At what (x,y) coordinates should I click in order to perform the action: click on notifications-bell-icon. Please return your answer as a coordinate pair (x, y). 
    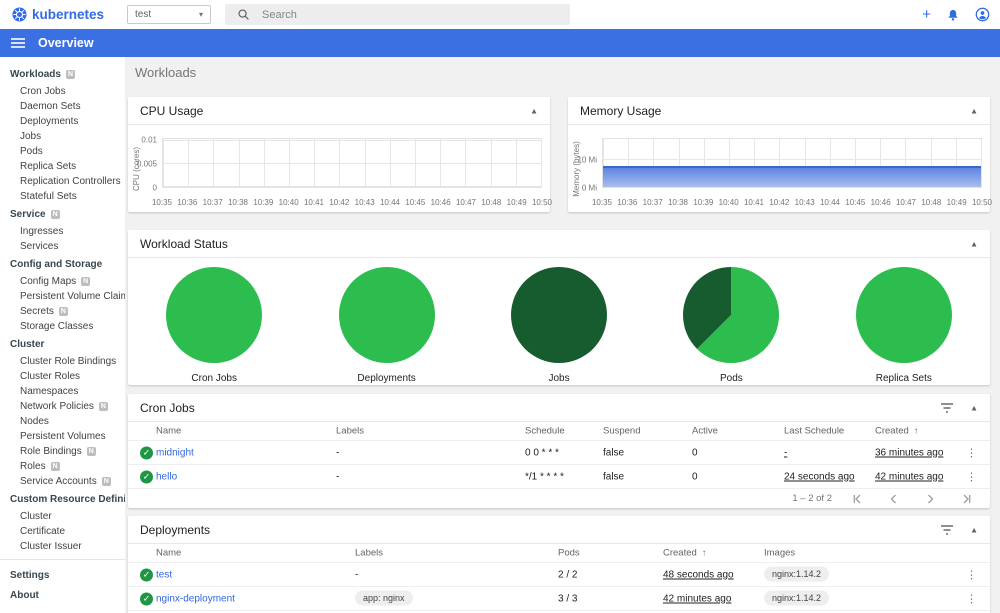
    Looking at the image, I should click on (953, 15).